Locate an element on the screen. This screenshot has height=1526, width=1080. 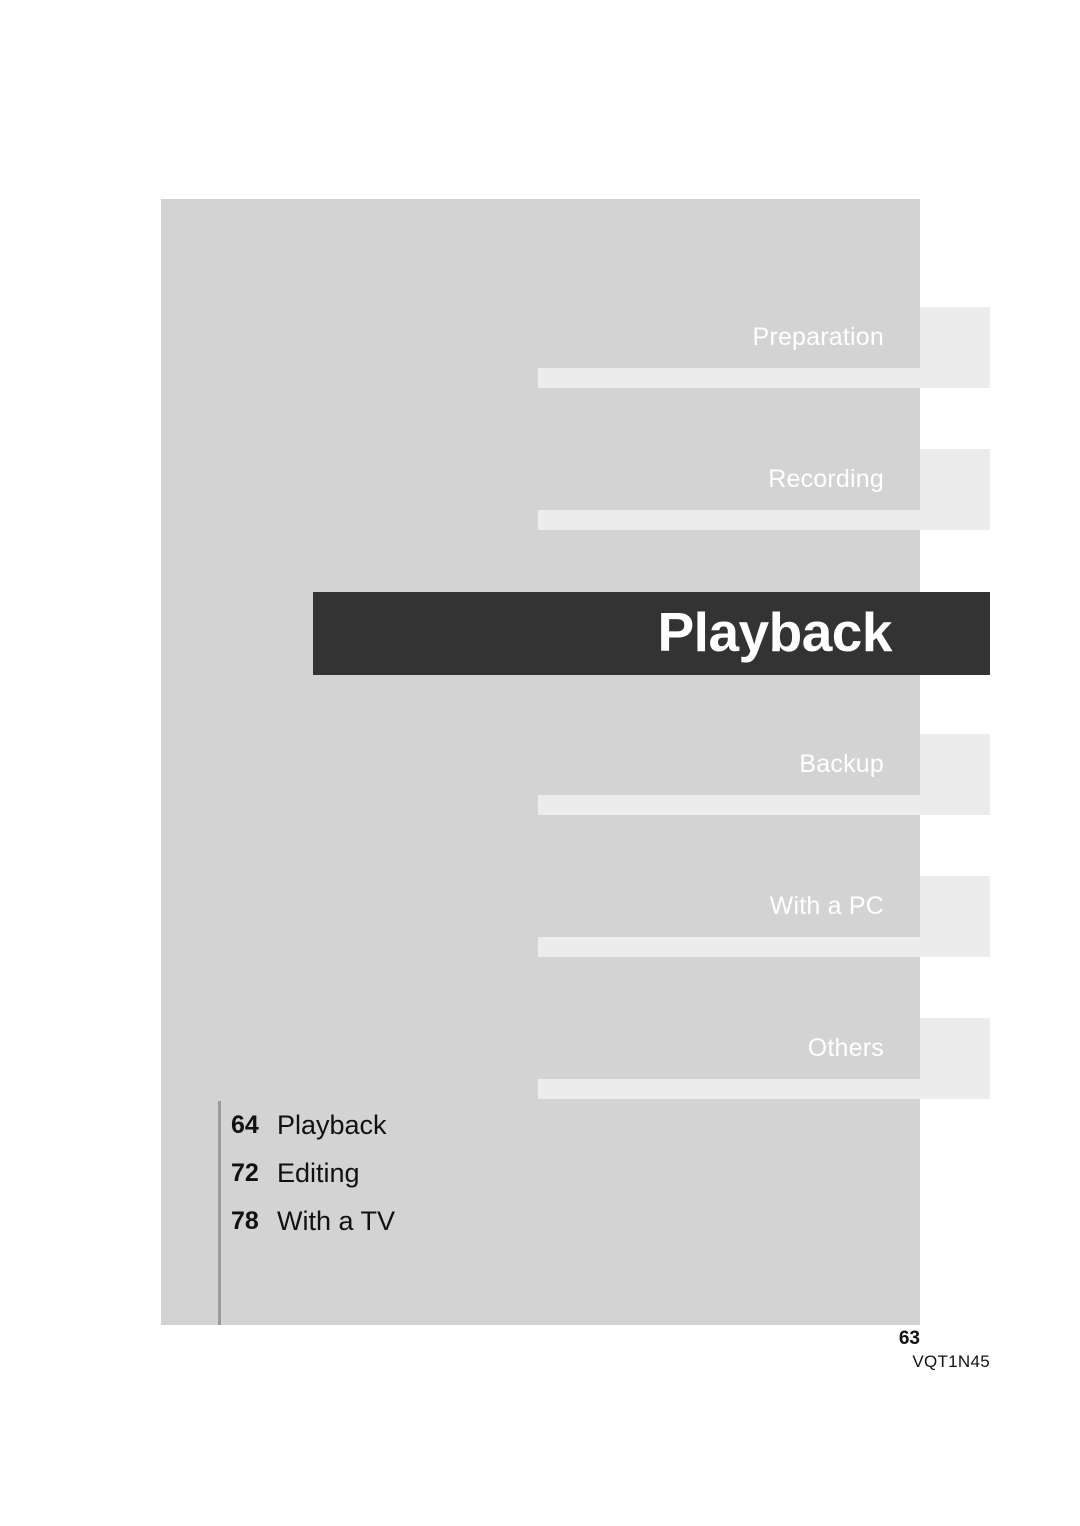
toc-entry-title: Playback is located at coordinates (332, 1125).